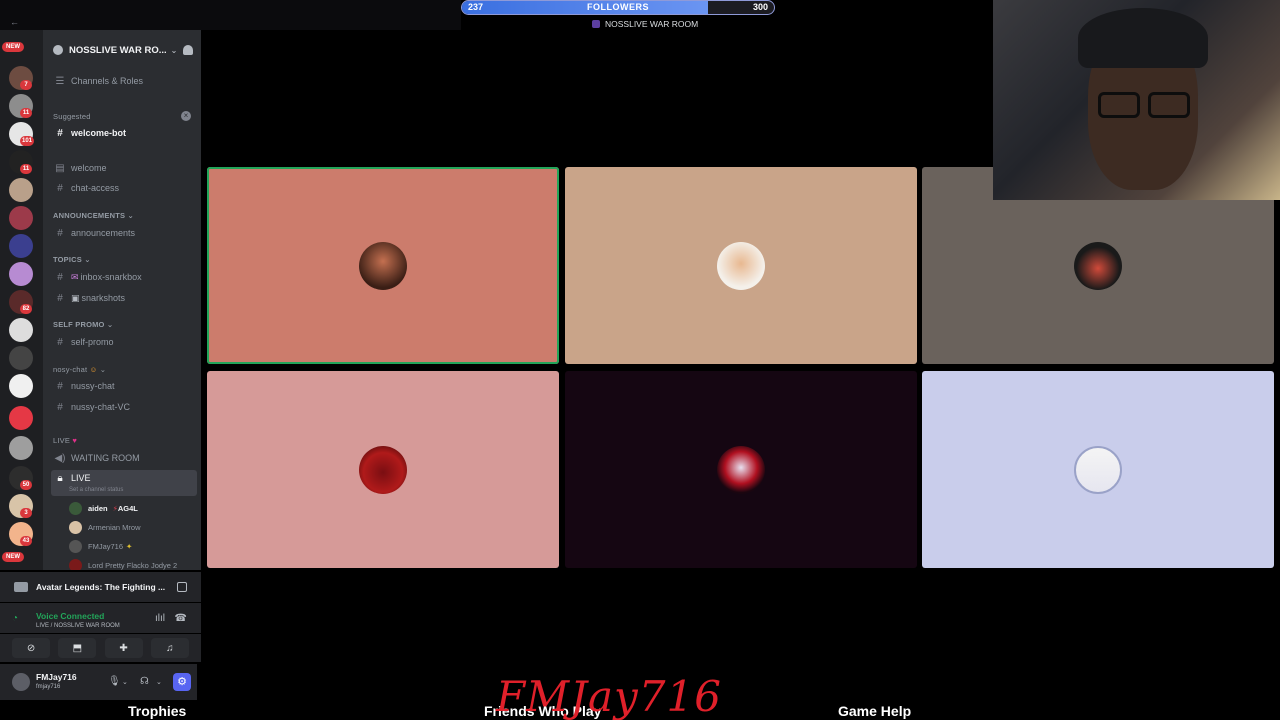 This screenshot has height=720, width=1280. I want to click on channel-label: welcome, so click(89, 168).